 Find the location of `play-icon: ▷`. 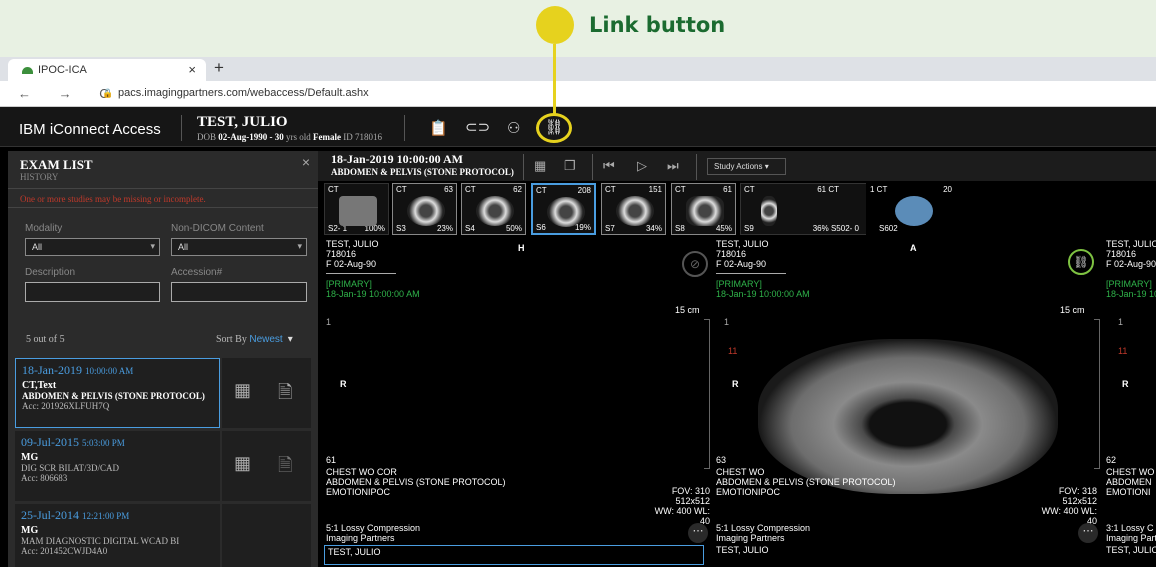

play-icon: ▷ is located at coordinates (642, 166).